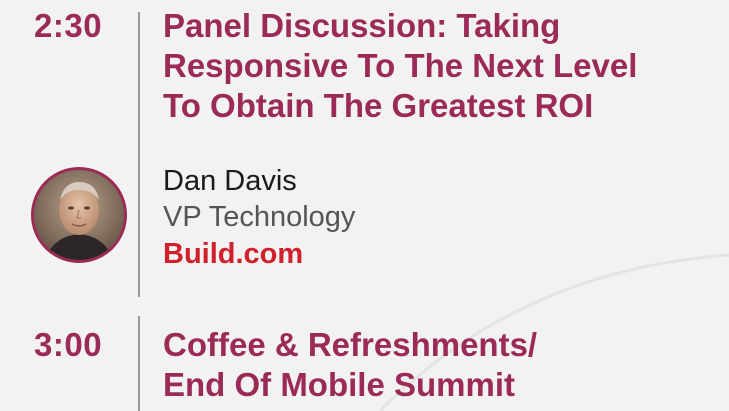 This screenshot has width=729, height=411. I want to click on session-title-line: Responsive To The Next Level, so click(400, 65).